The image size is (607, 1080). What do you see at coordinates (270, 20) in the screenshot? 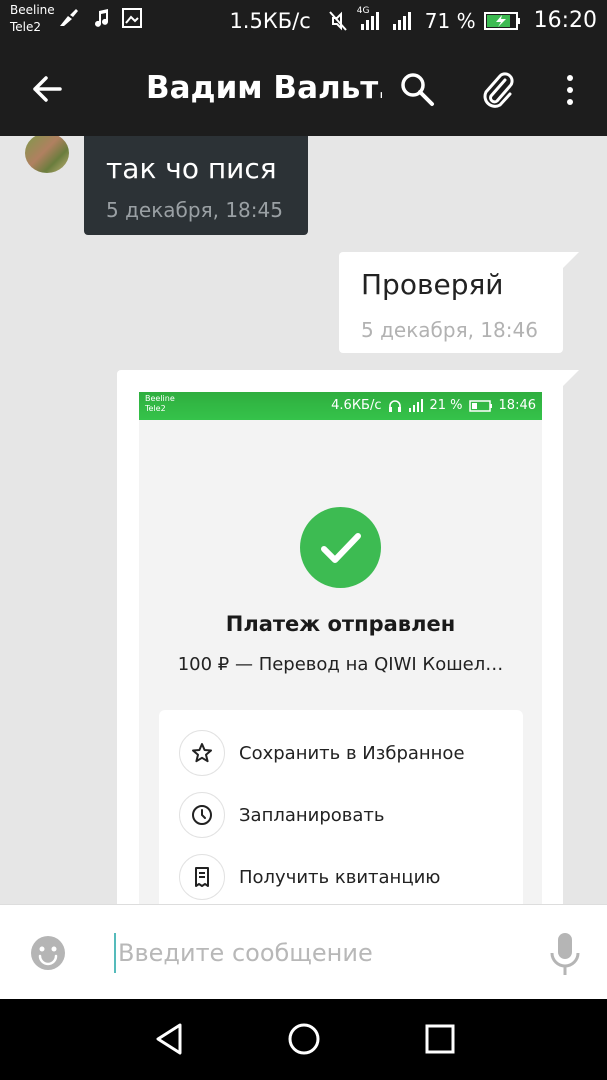
I see `network-speed: 1.5КБ/с` at bounding box center [270, 20].